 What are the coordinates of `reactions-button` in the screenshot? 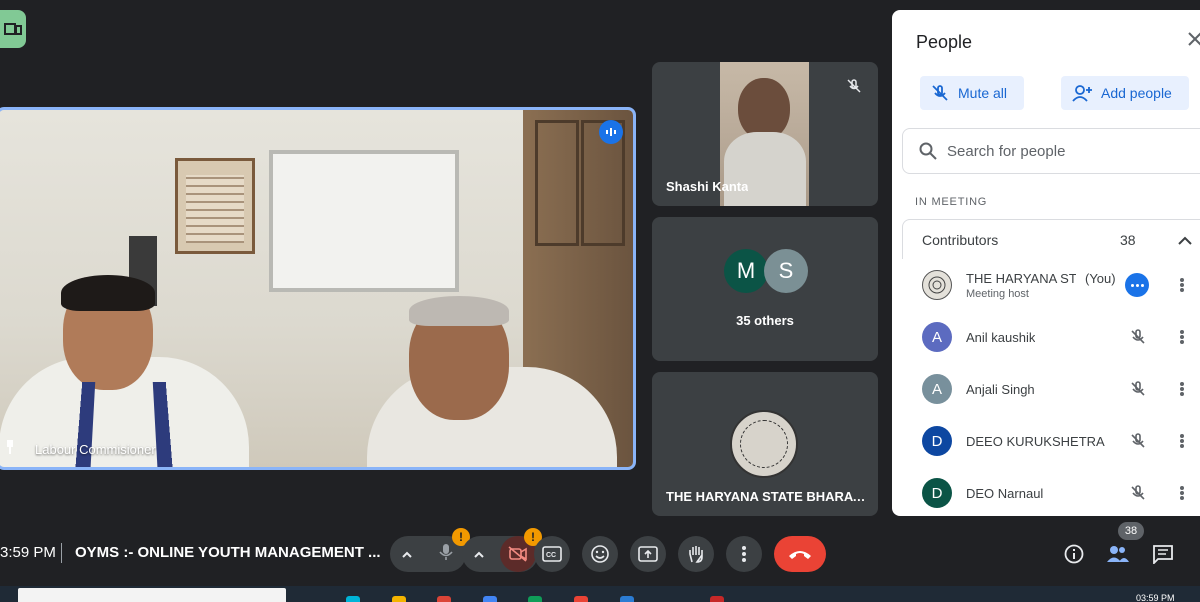 It's located at (600, 554).